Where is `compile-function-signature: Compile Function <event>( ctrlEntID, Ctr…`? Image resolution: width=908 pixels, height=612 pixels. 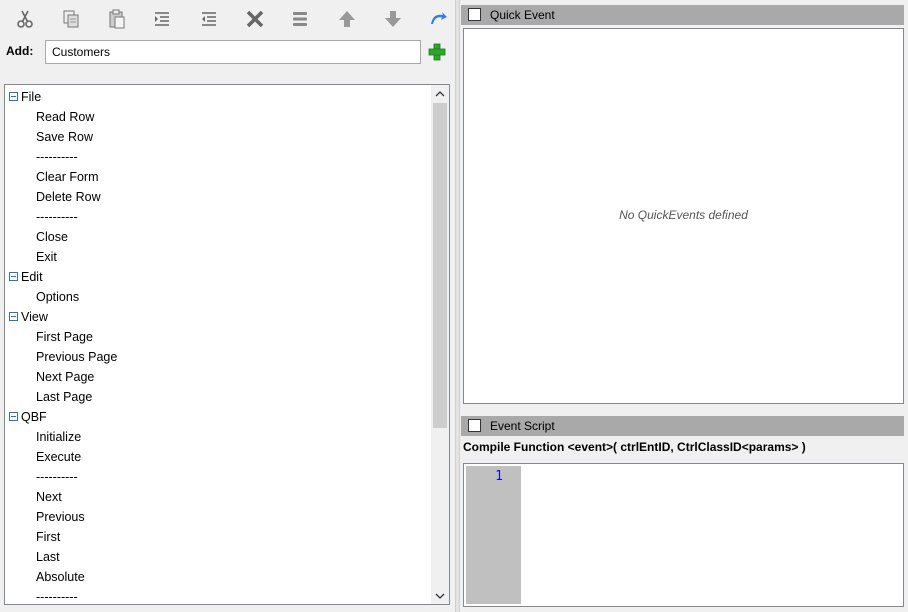 compile-function-signature: Compile Function <event>( ctrlEntID, Ctr… is located at coordinates (634, 447).